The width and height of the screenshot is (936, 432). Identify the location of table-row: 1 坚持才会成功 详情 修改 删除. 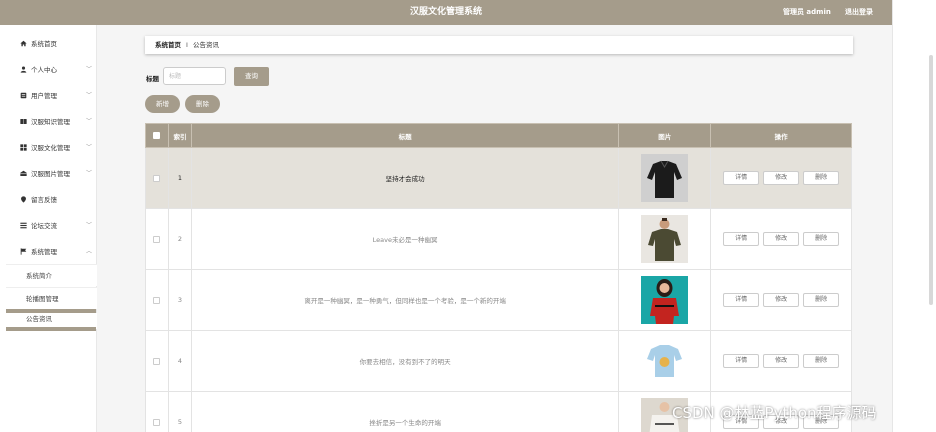
(498, 178).